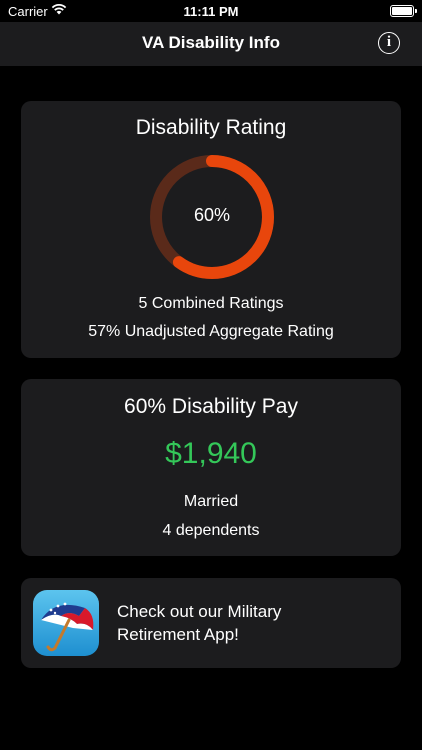 The height and width of the screenshot is (750, 422). What do you see at coordinates (211, 453) in the screenshot?
I see `pay-amount: $1,940` at bounding box center [211, 453].